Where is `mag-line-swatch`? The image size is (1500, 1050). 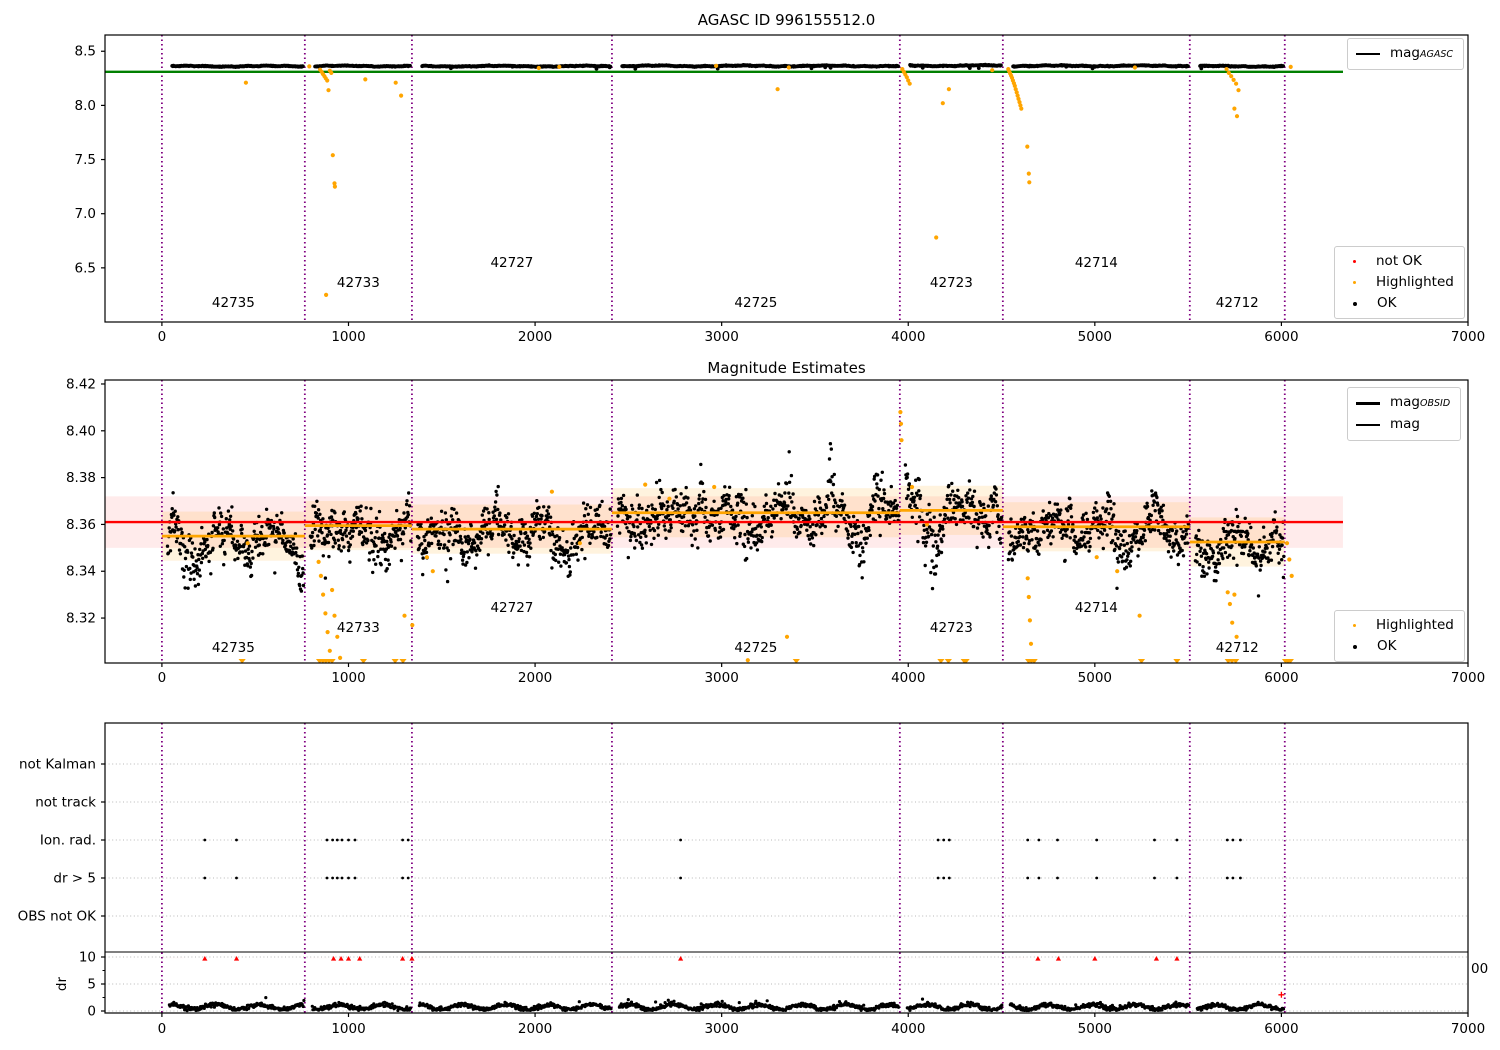
mag-line-swatch is located at coordinates (1368, 425).